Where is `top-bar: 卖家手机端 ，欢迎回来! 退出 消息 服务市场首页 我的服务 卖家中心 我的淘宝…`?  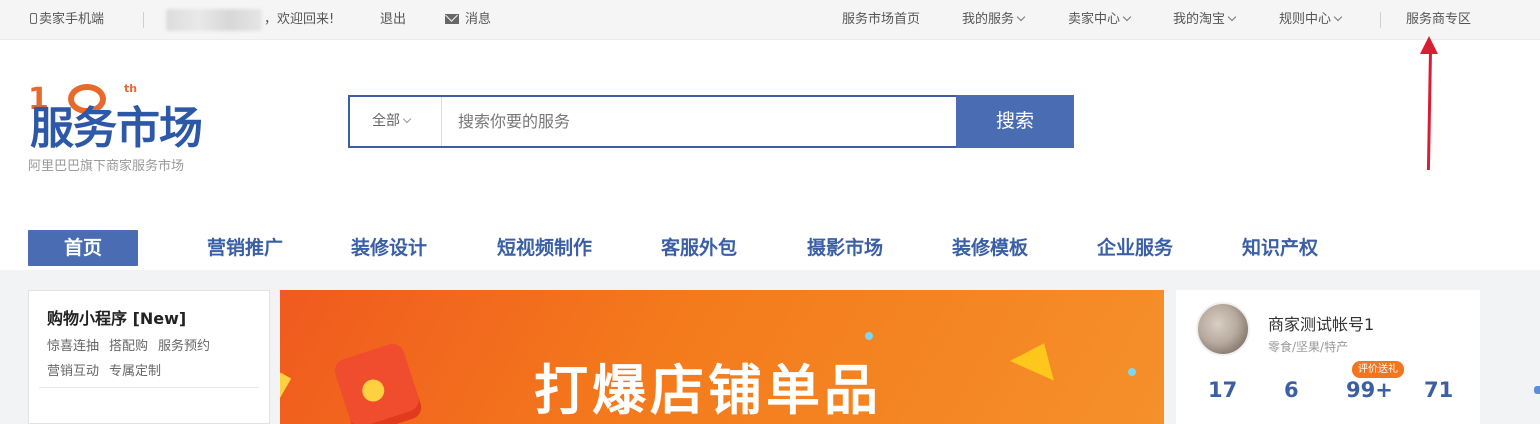 top-bar: 卖家手机端 ，欢迎回来! 退出 消息 服务市场首页 我的服务 卖家中心 我的淘宝… is located at coordinates (770, 20).